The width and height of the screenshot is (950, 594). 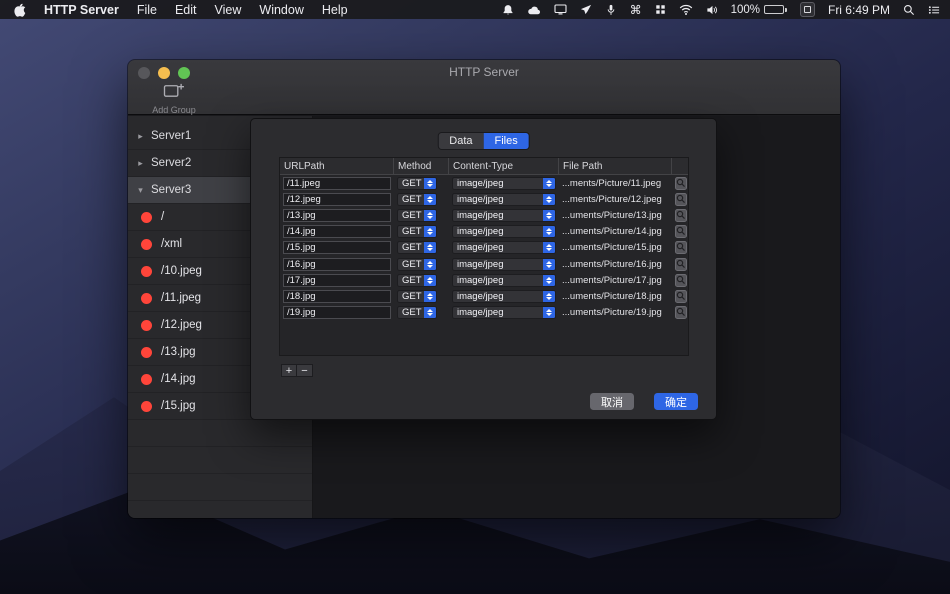 What do you see at coordinates (178, 406) in the screenshot?
I see `route-label: /15.jpg` at bounding box center [178, 406].